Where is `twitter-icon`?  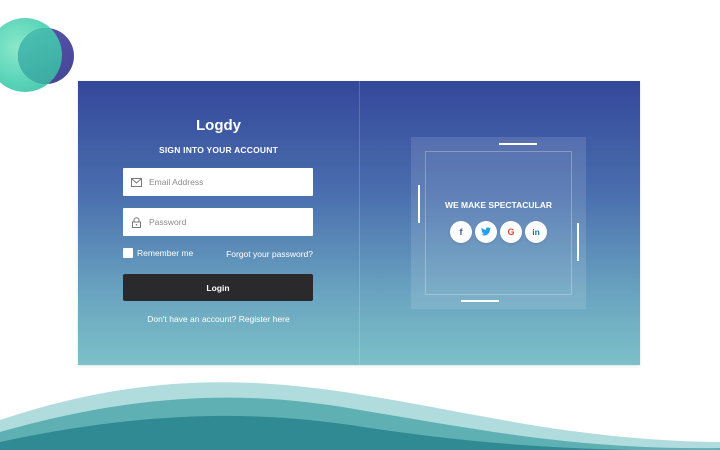
twitter-icon is located at coordinates (486, 232).